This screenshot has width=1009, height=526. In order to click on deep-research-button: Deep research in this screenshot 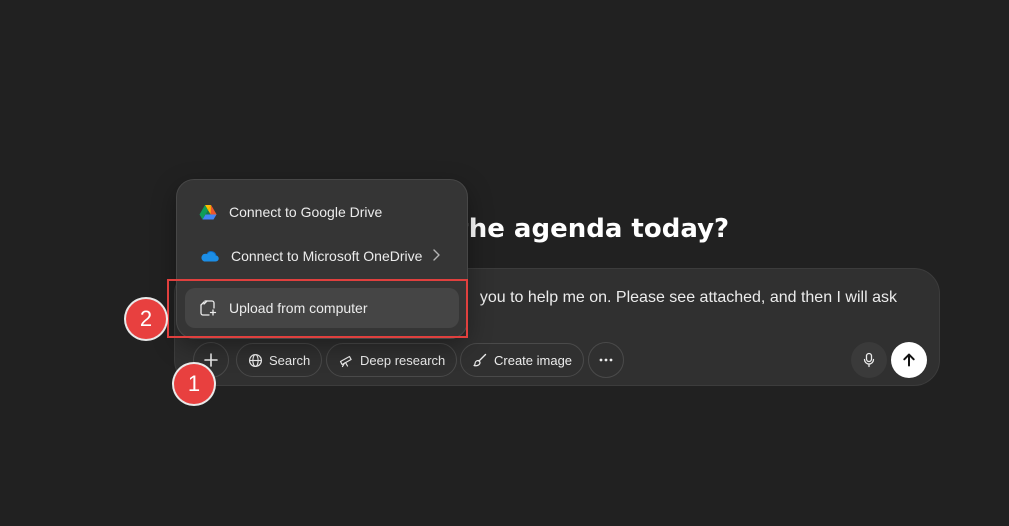, I will do `click(392, 360)`.